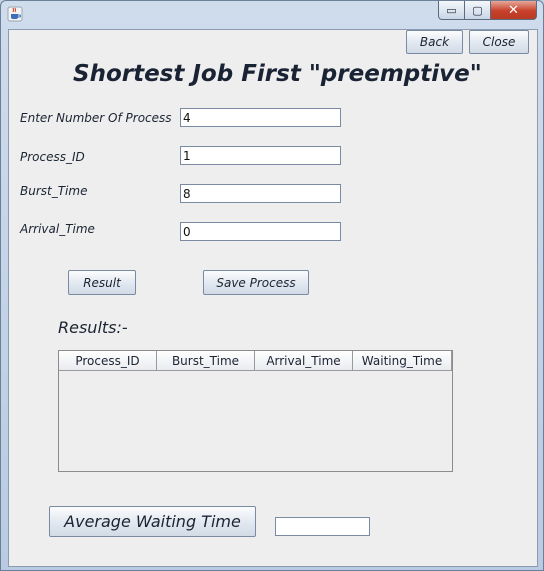 The image size is (544, 571). I want to click on process-id-field: 1, so click(260, 155).